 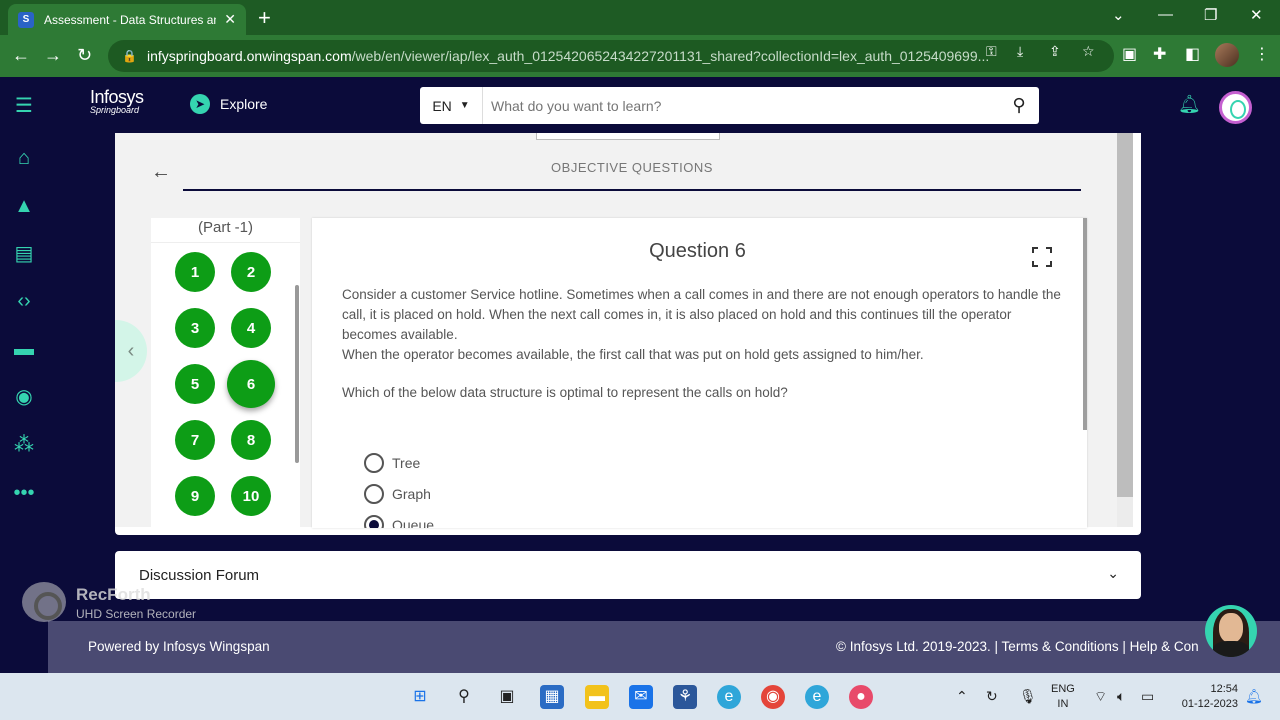 I want to click on system-clock: 12:54 01-12-2023, so click(x=1205, y=697).